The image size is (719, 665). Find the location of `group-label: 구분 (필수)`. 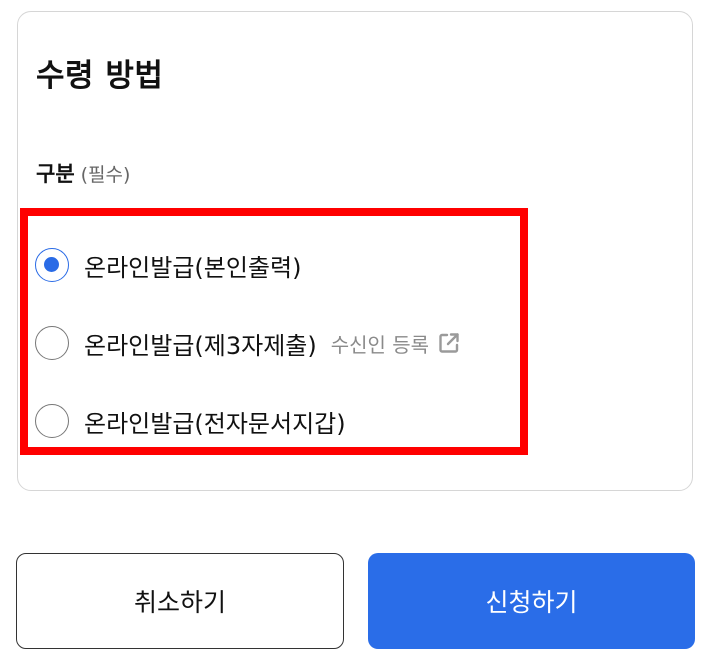

group-label: 구분 (필수) is located at coordinates (83, 174).